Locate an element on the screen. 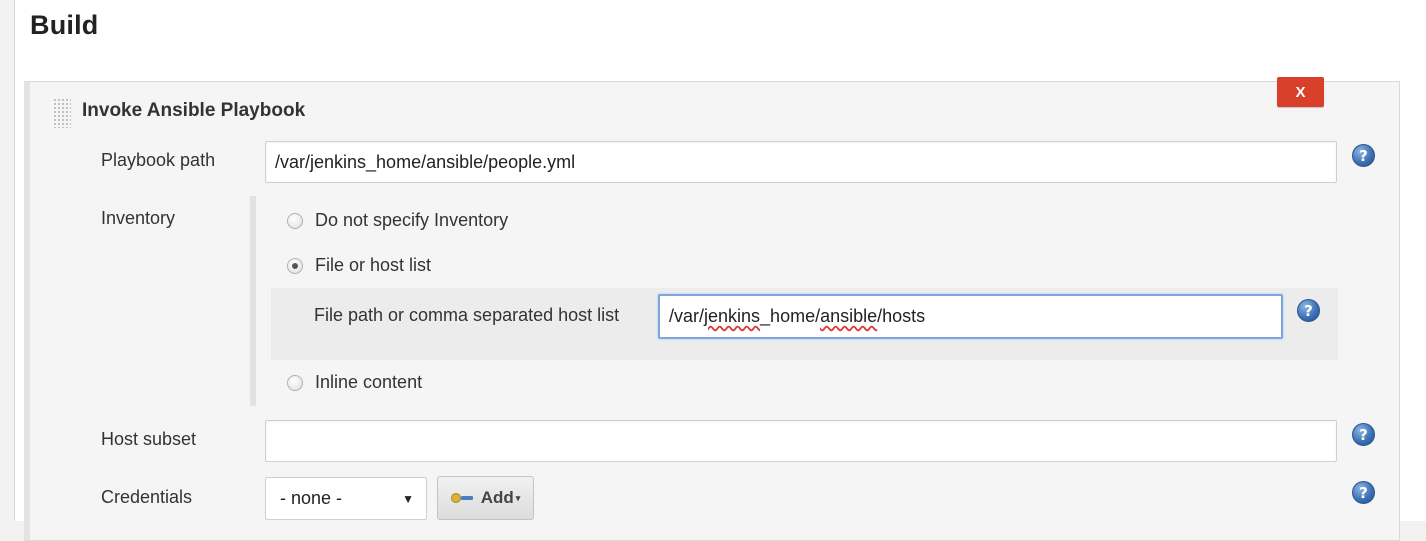 This screenshot has height=541, width=1426. file-path-value-part: ansible is located at coordinates (849, 316).